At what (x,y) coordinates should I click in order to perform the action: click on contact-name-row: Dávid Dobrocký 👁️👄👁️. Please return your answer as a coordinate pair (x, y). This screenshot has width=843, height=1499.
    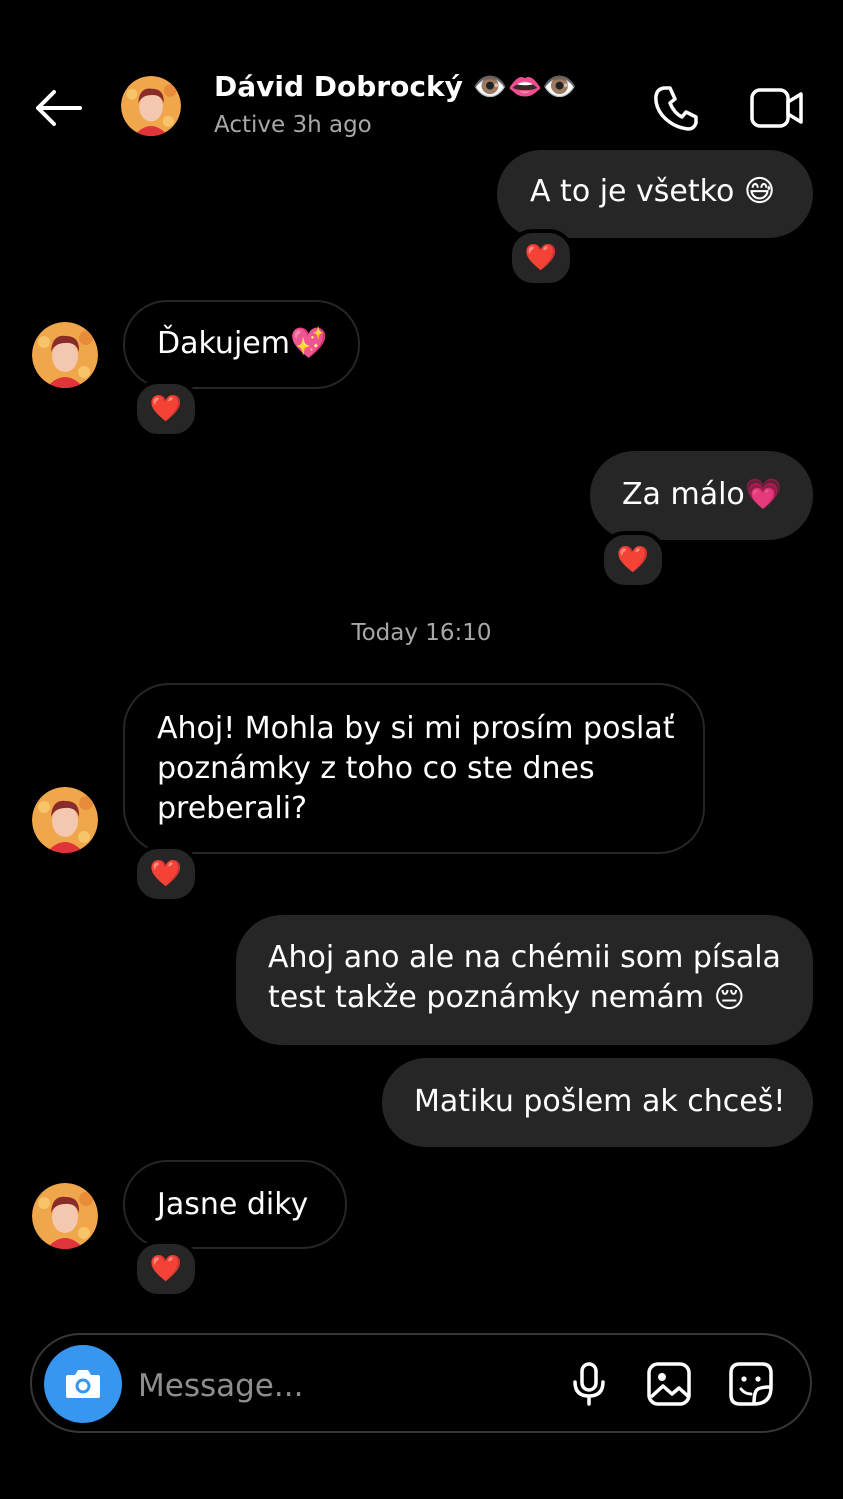
    Looking at the image, I should click on (395, 86).